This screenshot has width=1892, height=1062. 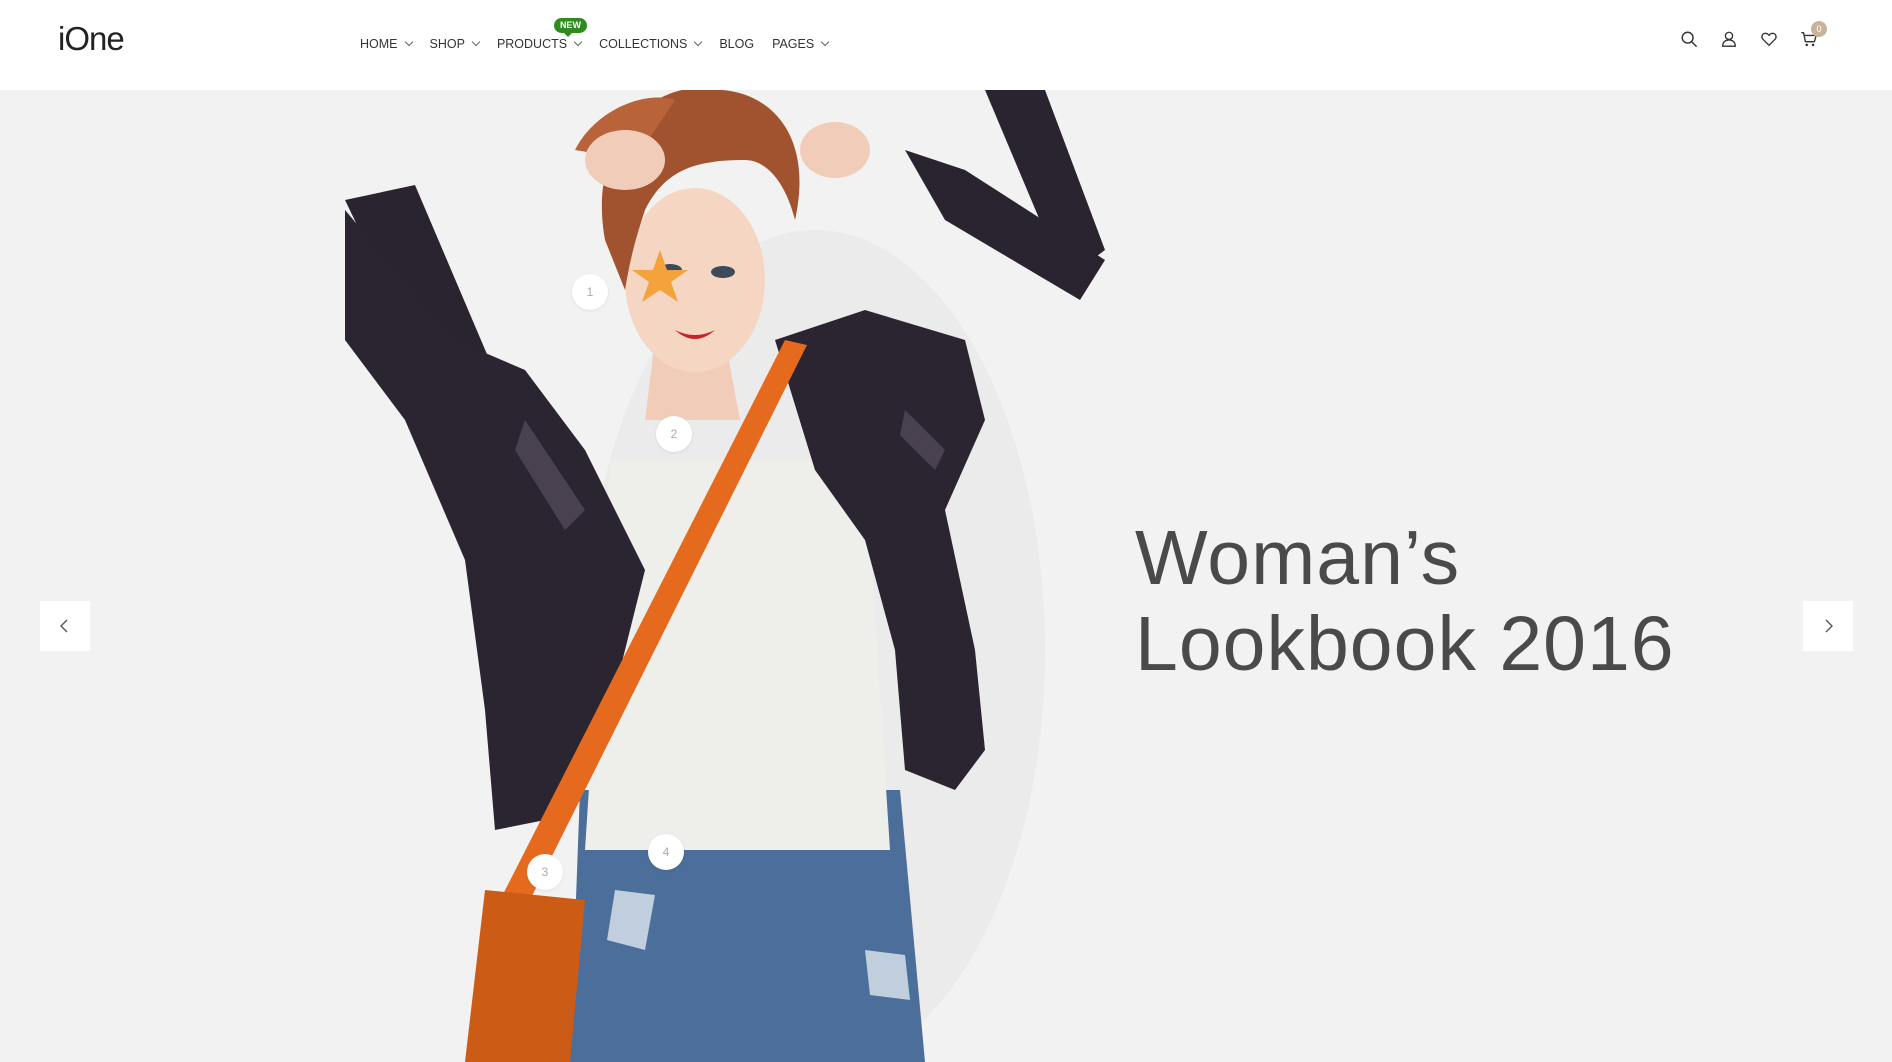 What do you see at coordinates (643, 44) in the screenshot?
I see `nav-item-label: COLLECTIONS` at bounding box center [643, 44].